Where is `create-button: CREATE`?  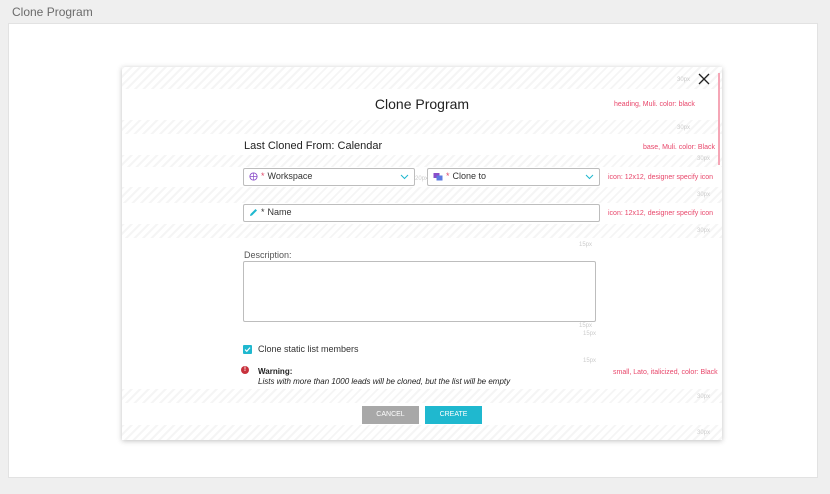 create-button: CREATE is located at coordinates (453, 415).